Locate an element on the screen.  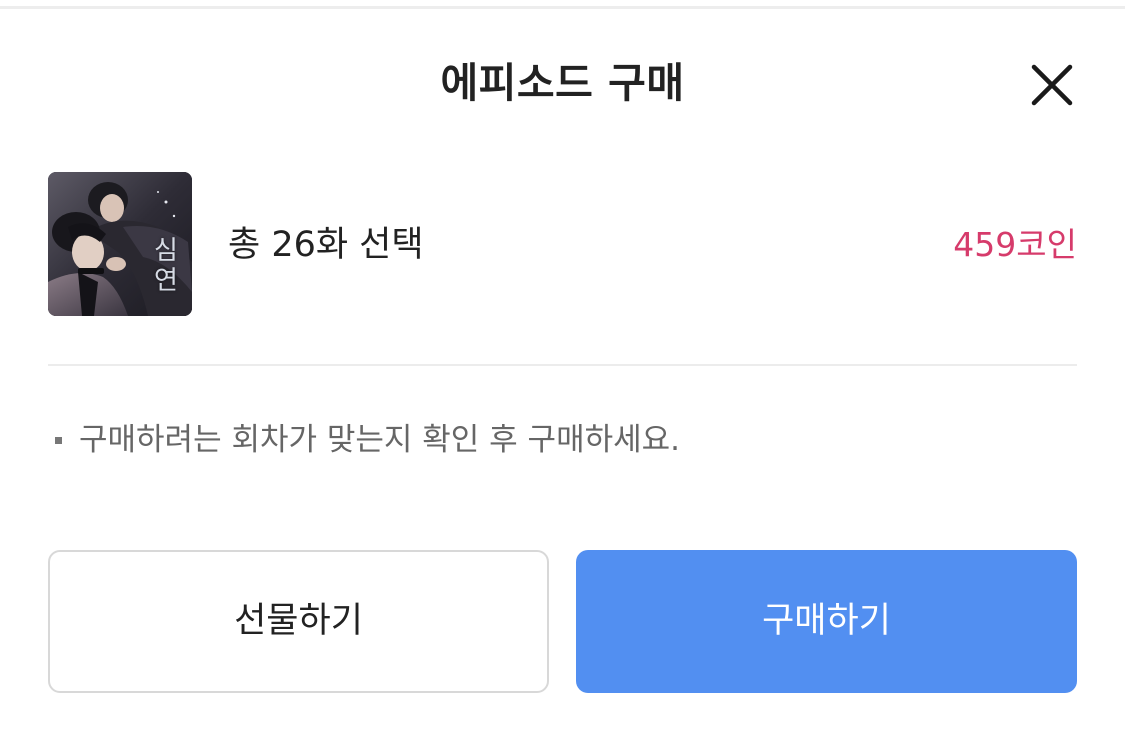
notice-bullet-icon is located at coordinates (58, 440).